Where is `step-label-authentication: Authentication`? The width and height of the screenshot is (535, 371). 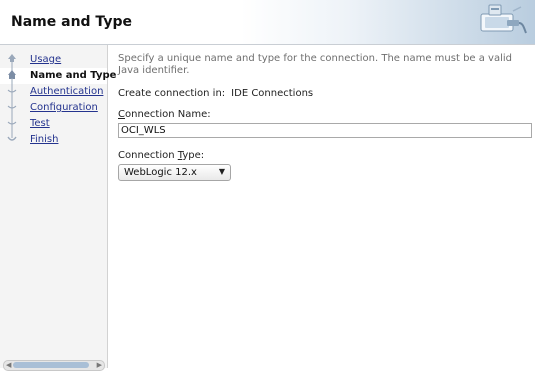
step-label-authentication: Authentication is located at coordinates (66, 91).